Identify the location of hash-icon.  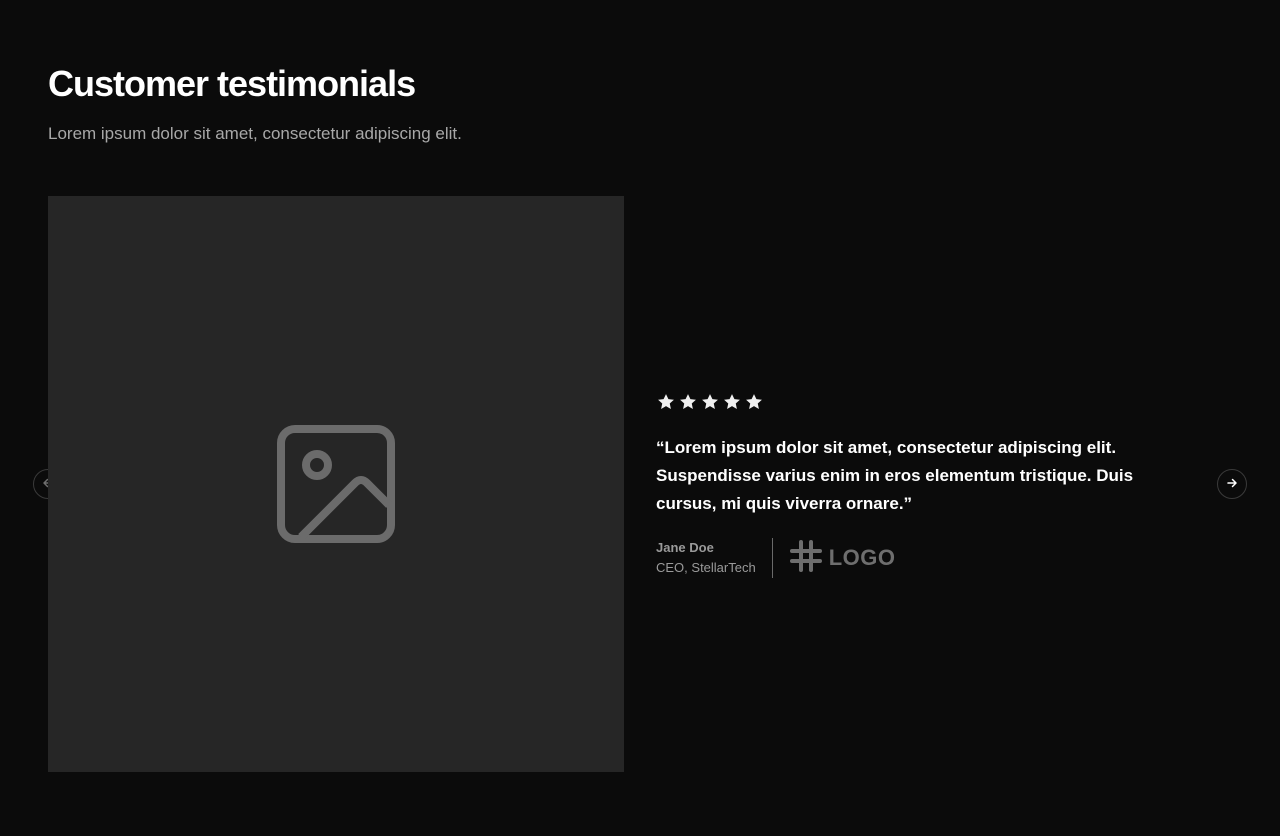
(806, 558).